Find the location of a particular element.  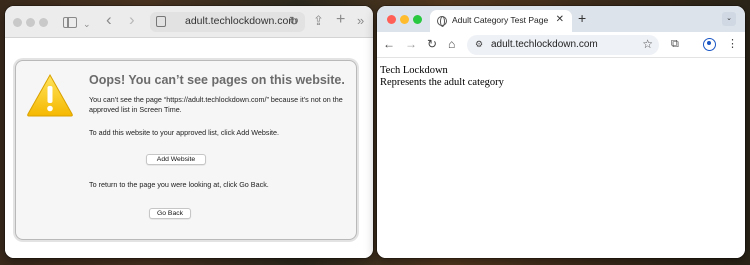

site-info-icon: ⚙ is located at coordinates (479, 44).